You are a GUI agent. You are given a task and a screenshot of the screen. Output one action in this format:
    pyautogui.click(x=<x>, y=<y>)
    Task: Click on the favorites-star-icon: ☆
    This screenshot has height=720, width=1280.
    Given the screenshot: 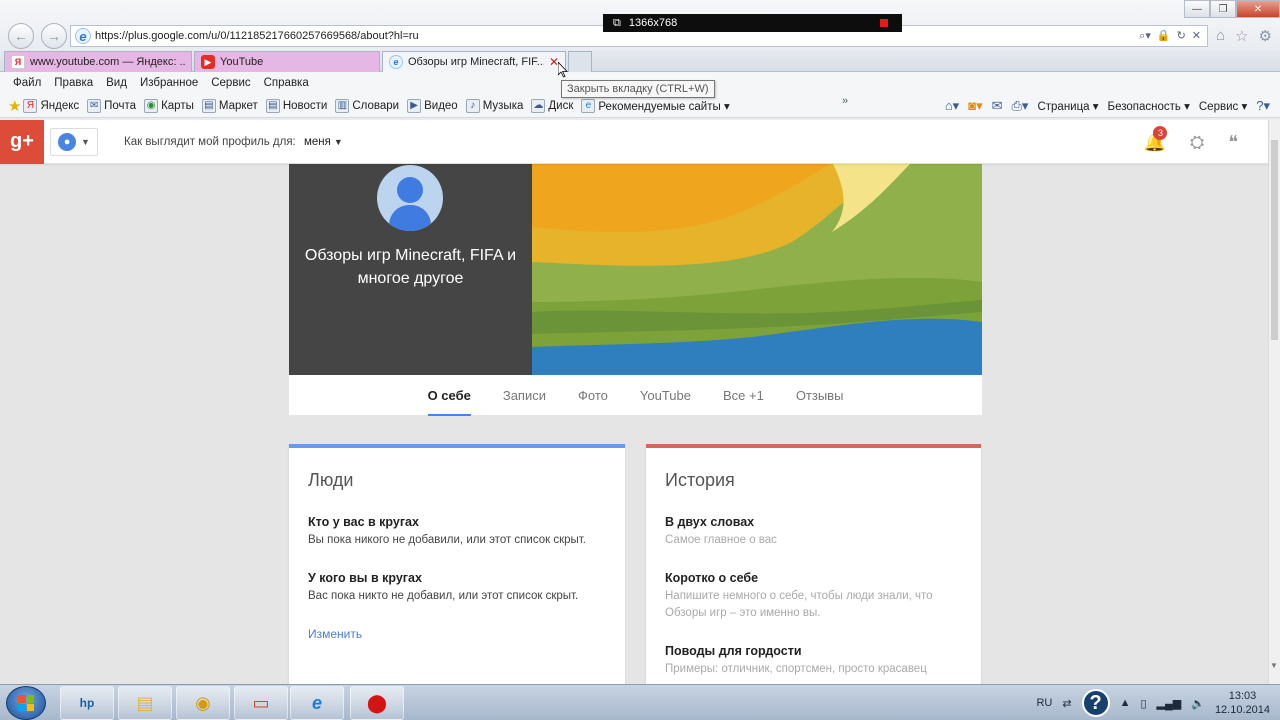 What is the action you would take?
    pyautogui.click(x=1241, y=36)
    